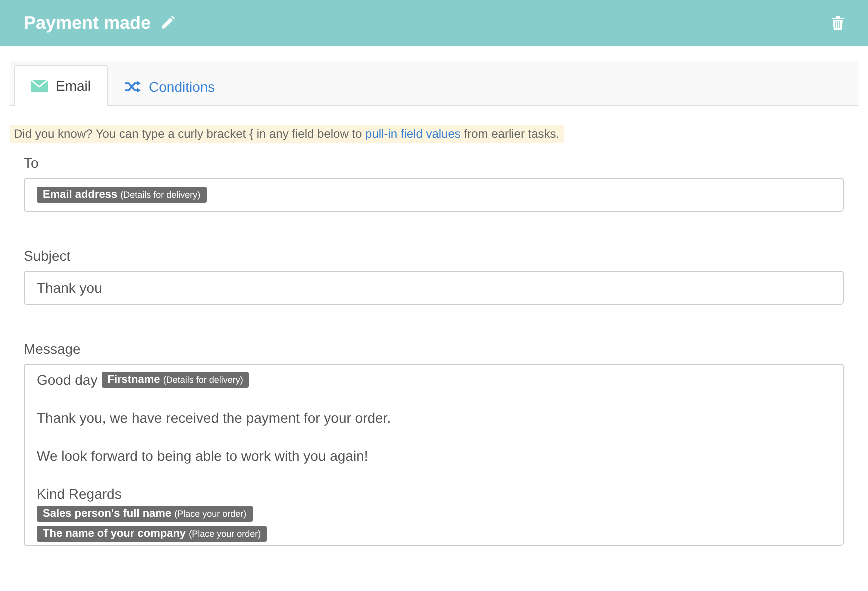 The image size is (868, 591). I want to click on field-label: Message, so click(53, 349).